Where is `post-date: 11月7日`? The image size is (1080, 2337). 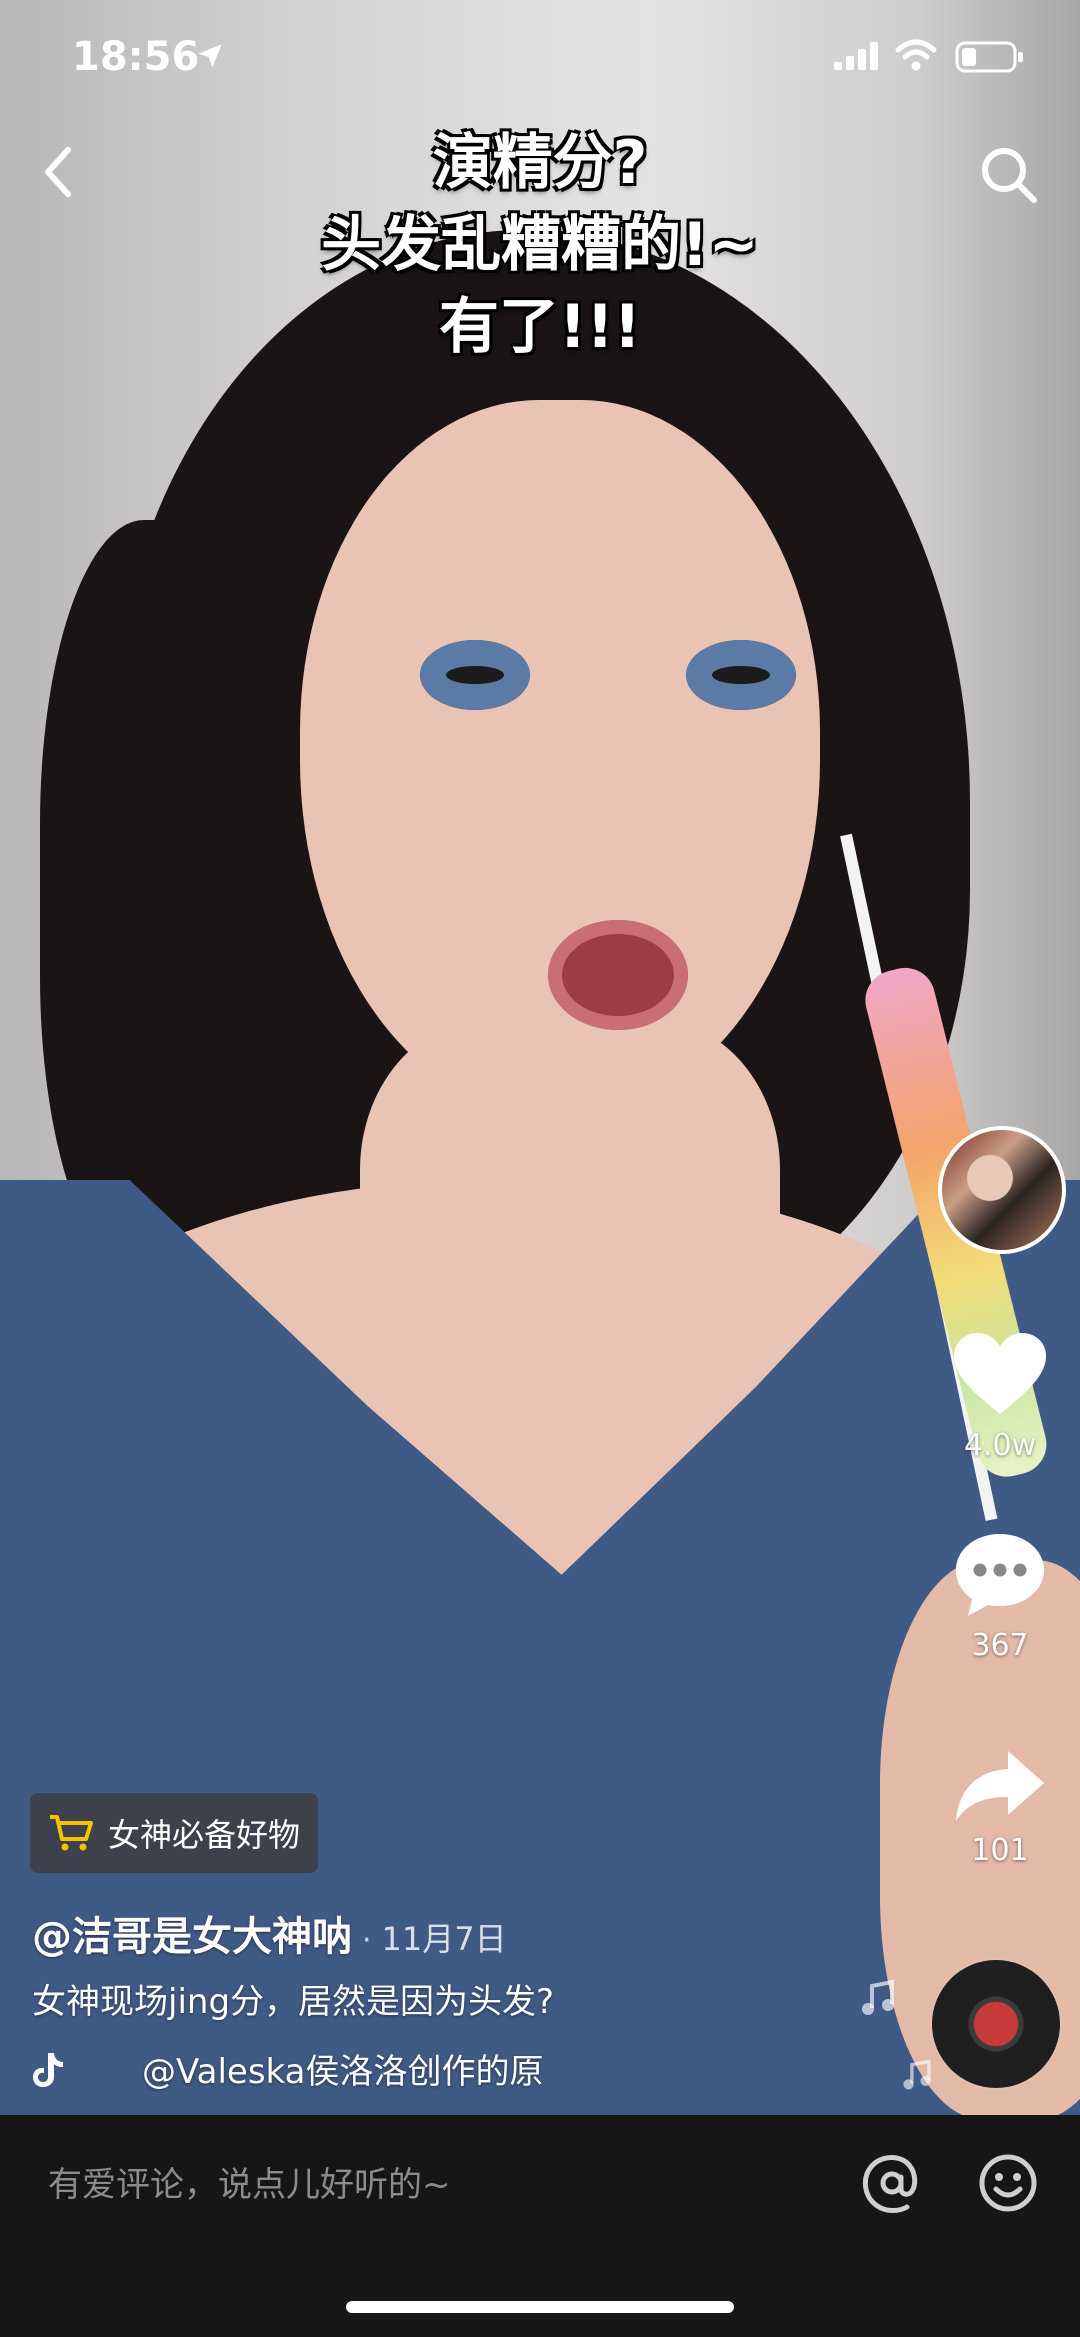
post-date: 11月7日 is located at coordinates (444, 1939).